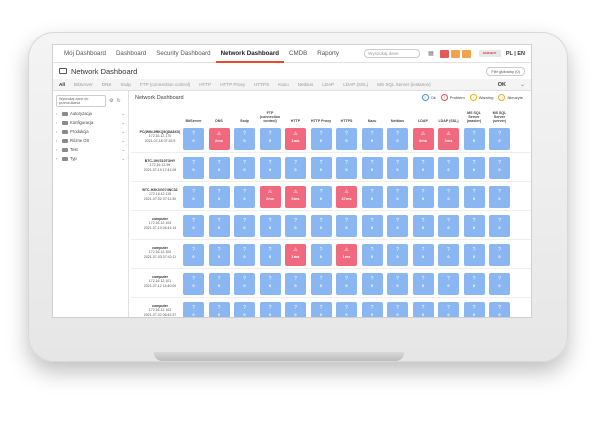 This screenshot has width=600, height=422. I want to click on search-input: Wyszukaj dane, so click(392, 53).